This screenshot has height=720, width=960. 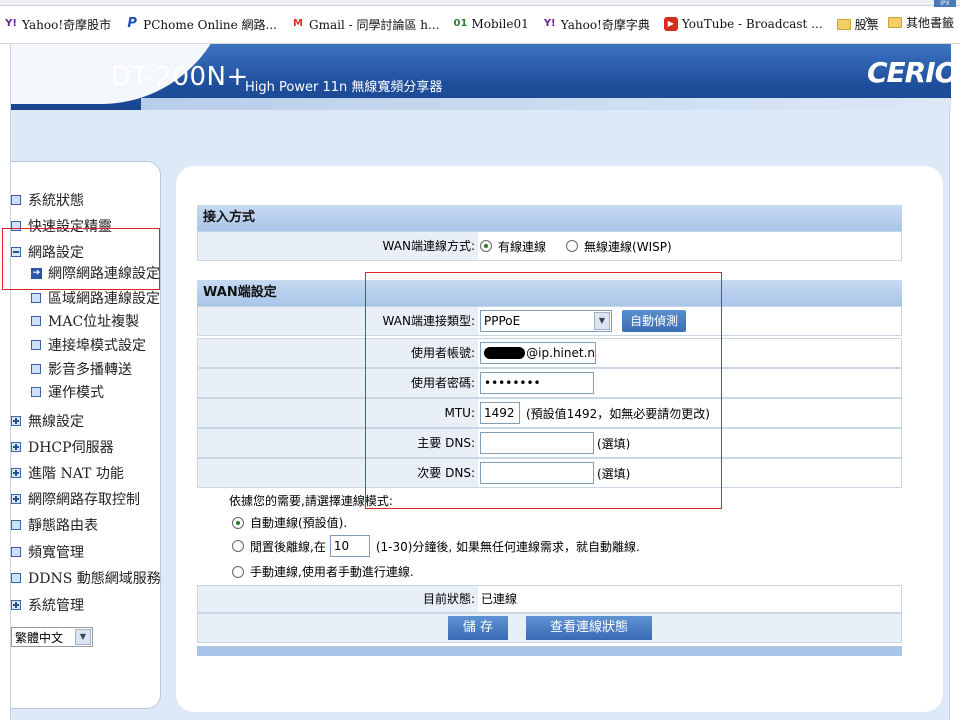 What do you see at coordinates (323, 571) in the screenshot?
I see `mode-manual-option: 手動連線,使用者手動進行連線.` at bounding box center [323, 571].